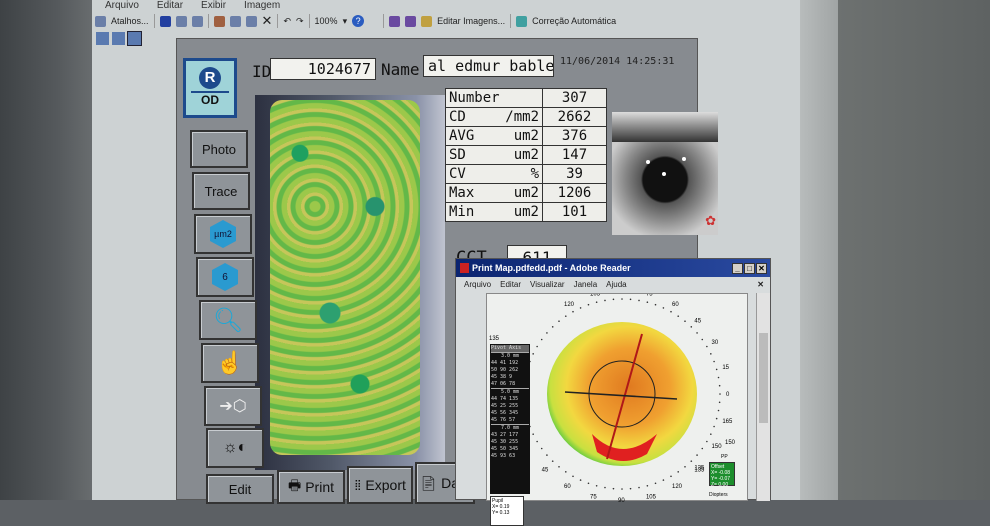 The width and height of the screenshot is (990, 526). What do you see at coordinates (165, 21) in the screenshot?
I see `save-icon` at bounding box center [165, 21].